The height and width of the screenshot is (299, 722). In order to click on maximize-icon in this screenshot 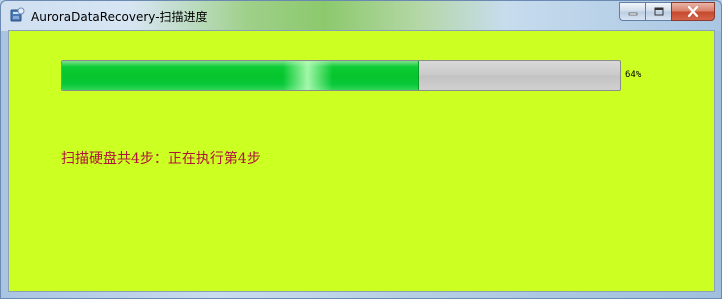, I will do `click(658, 11)`.